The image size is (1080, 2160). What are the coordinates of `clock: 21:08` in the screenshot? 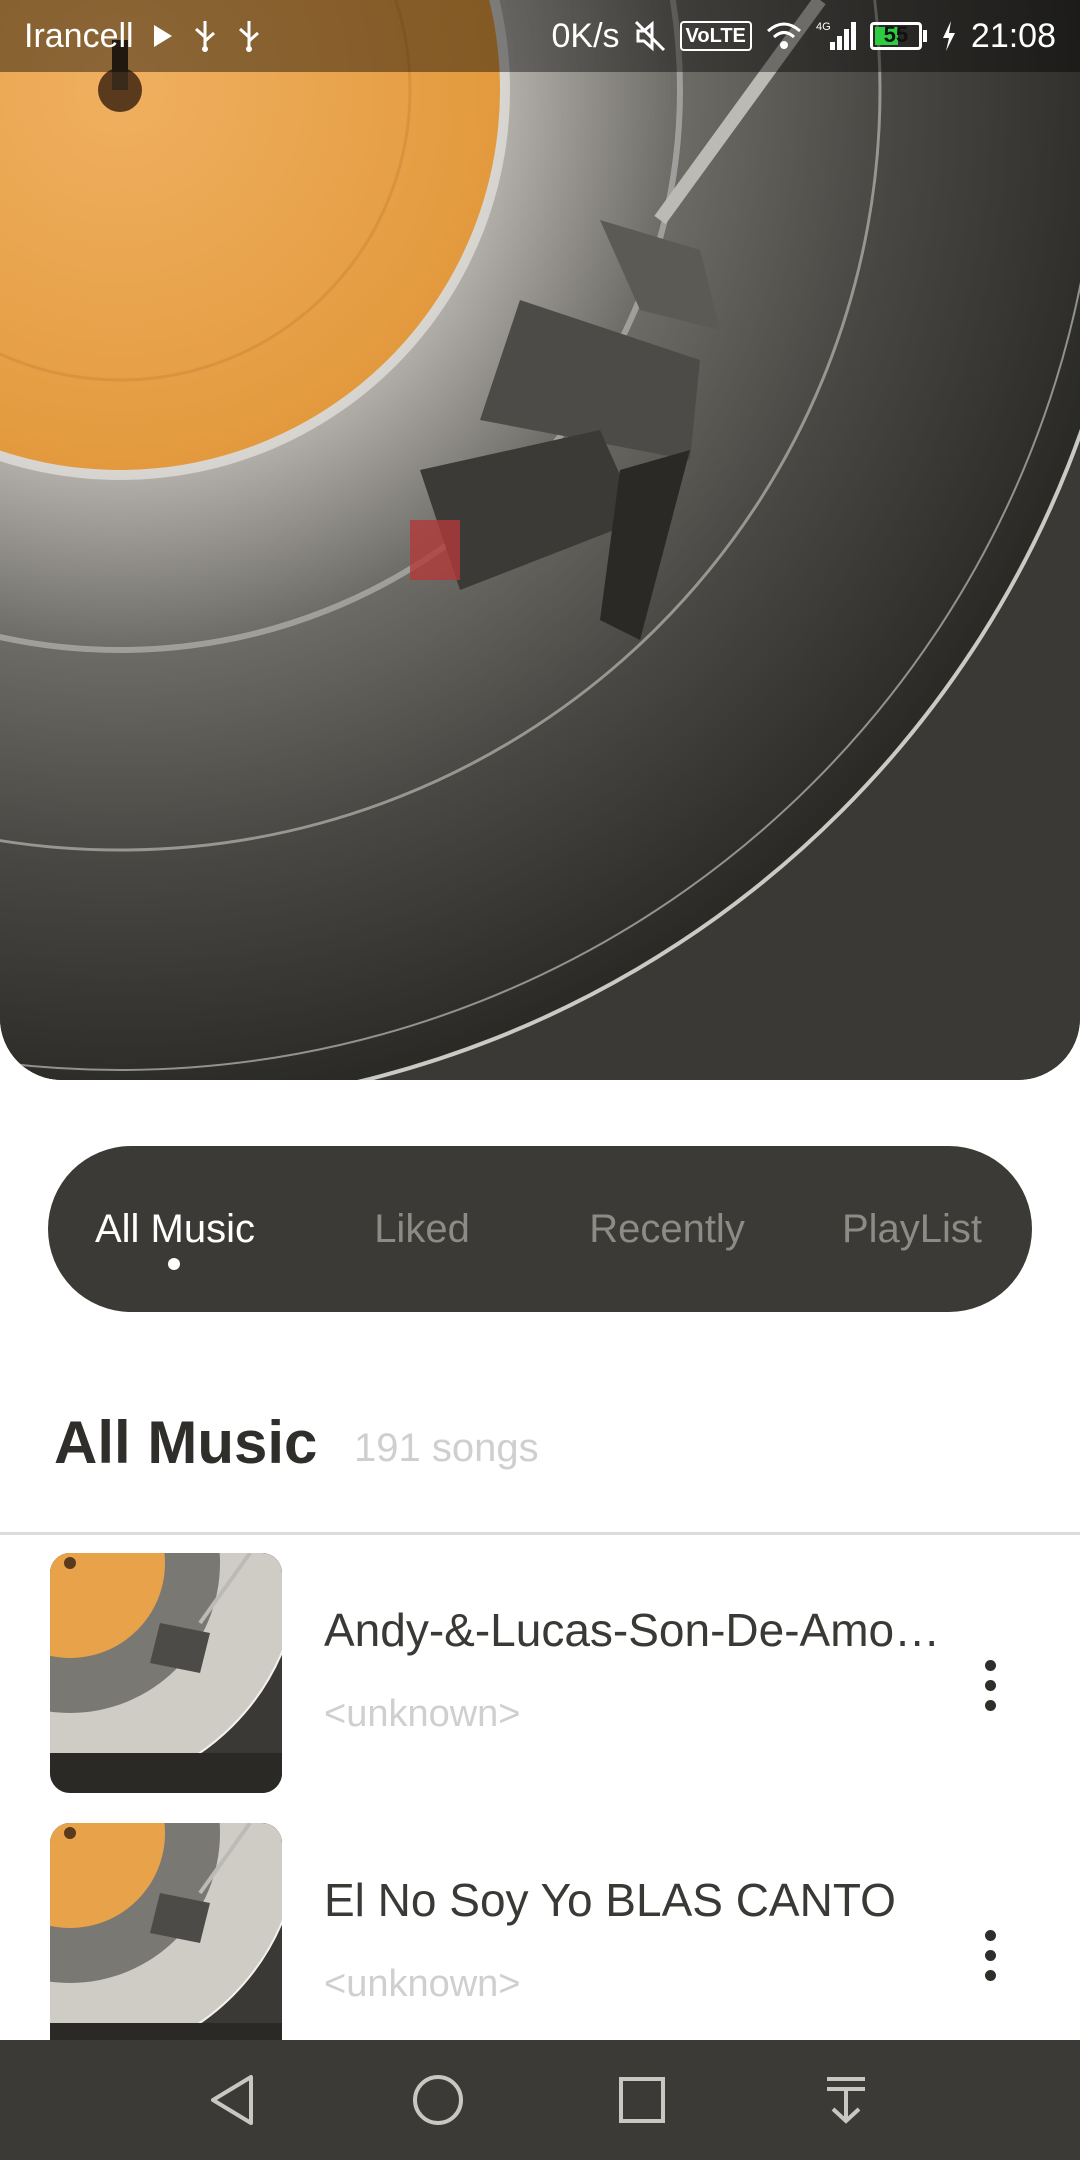 It's located at (1013, 35).